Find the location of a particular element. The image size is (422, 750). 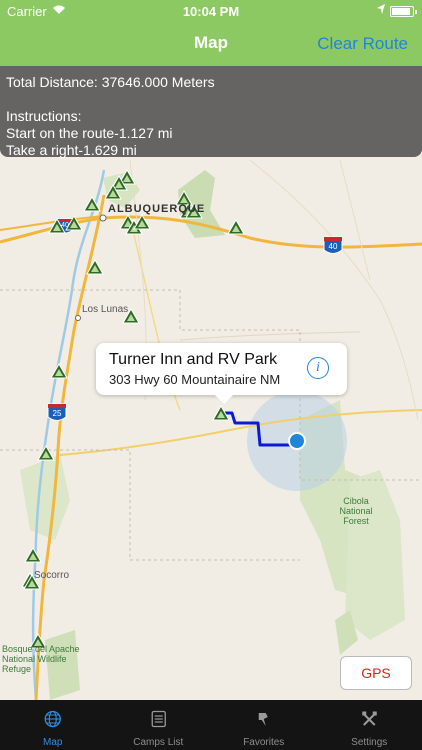

navigation-bar: Carrier 10:04 PM Map Clear Route is located at coordinates (211, 33).